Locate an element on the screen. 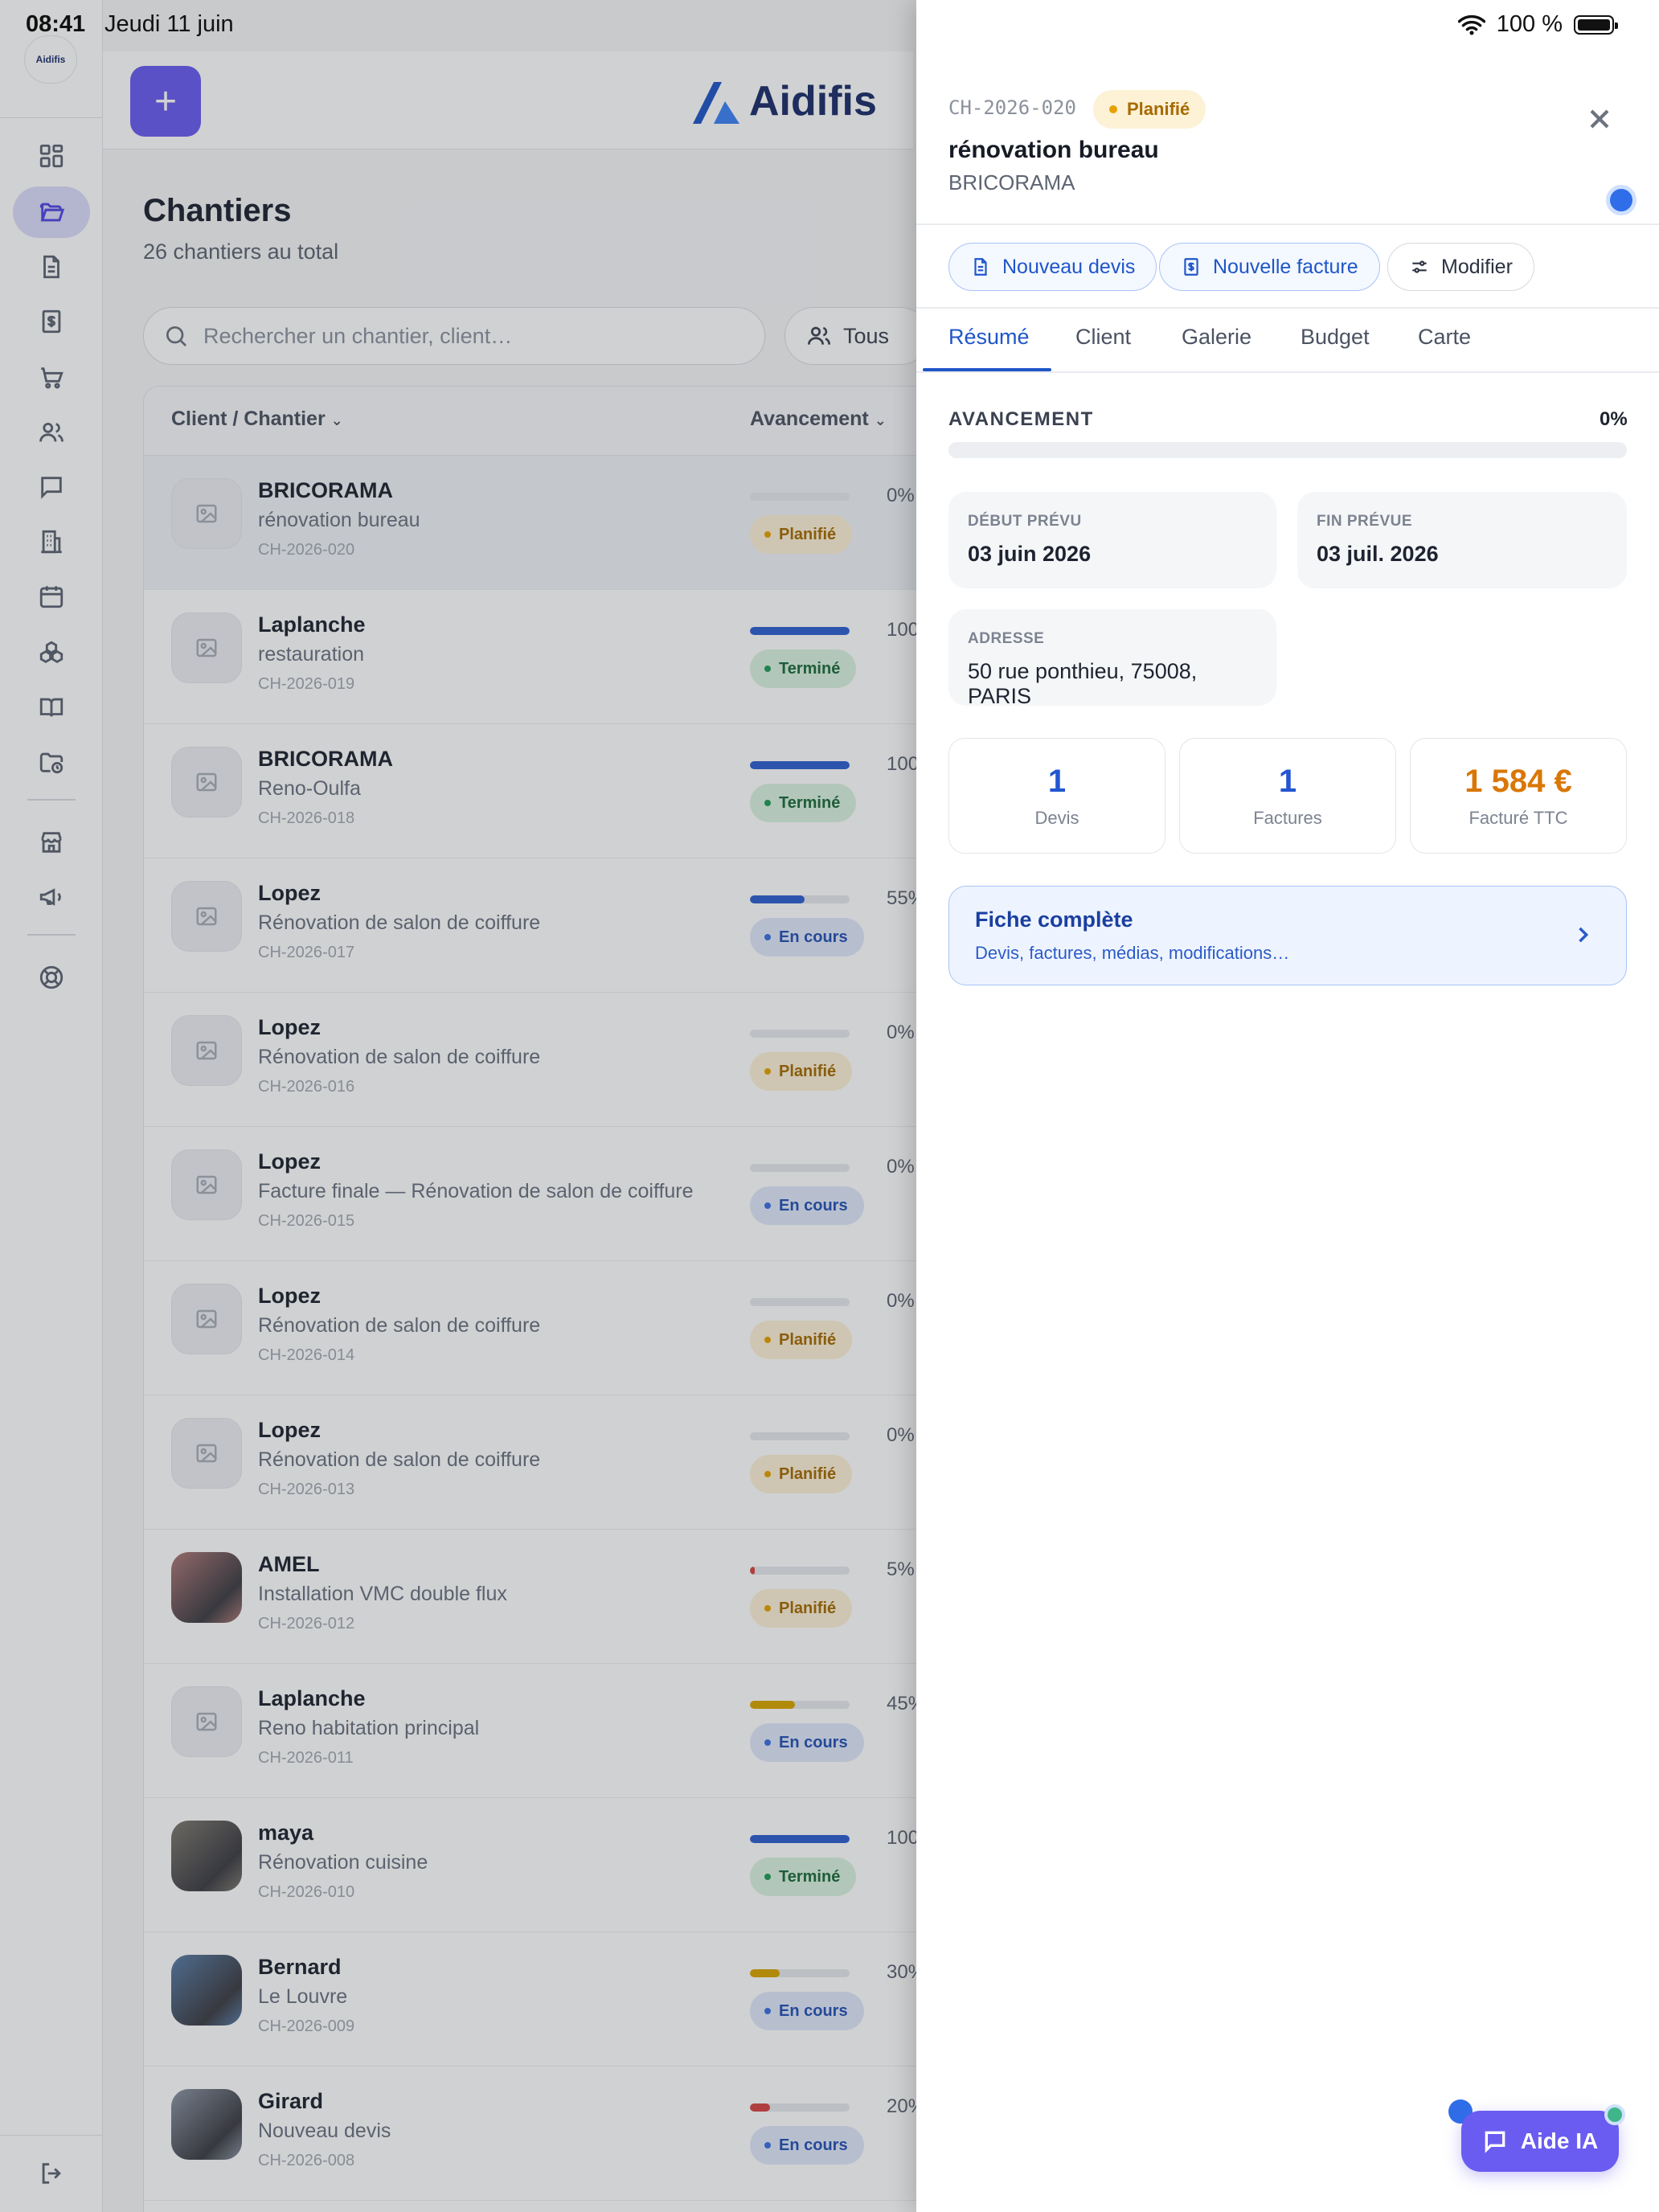 Image resolution: width=1659 pixels, height=2212 pixels. status-time: 08:41 is located at coordinates (56, 24).